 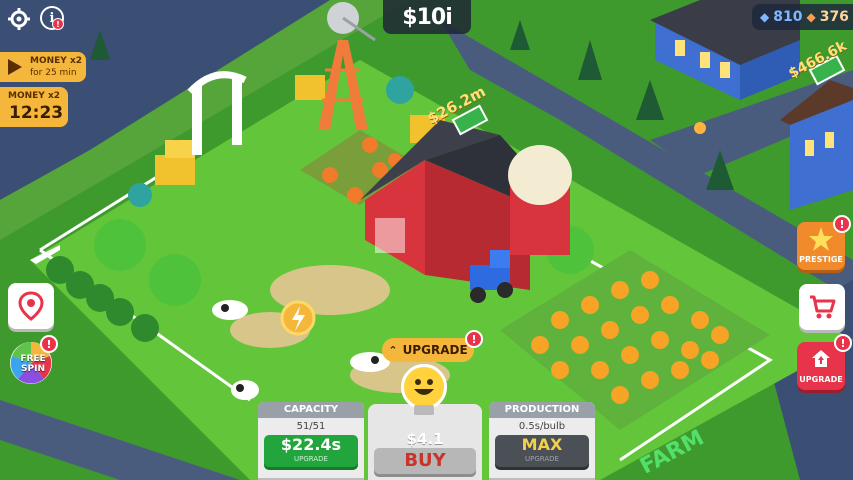 I want to click on production-rate-price: MAX, so click(x=542, y=444).